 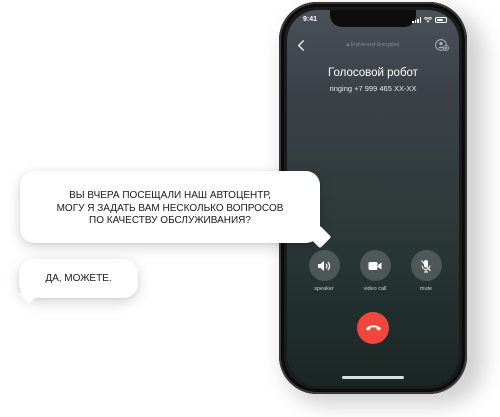 I want to click on status-icons, so click(x=429, y=20).